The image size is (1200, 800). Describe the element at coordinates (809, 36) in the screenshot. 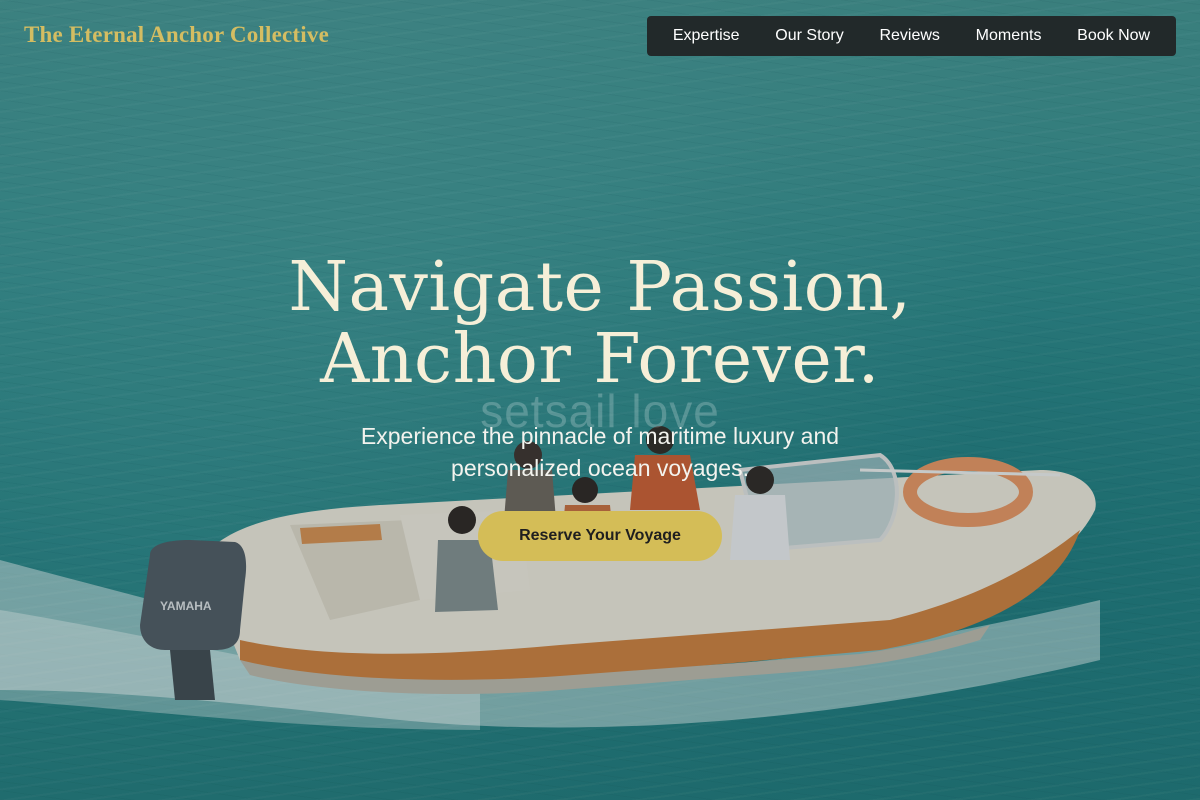

I see `nav-our-story: Our Story` at that location.